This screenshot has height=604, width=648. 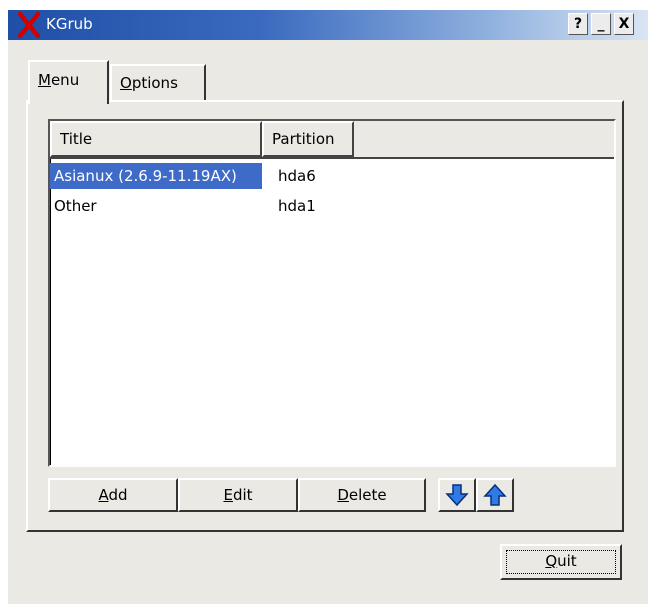 What do you see at coordinates (118, 495) in the screenshot?
I see `add-label: dd` at bounding box center [118, 495].